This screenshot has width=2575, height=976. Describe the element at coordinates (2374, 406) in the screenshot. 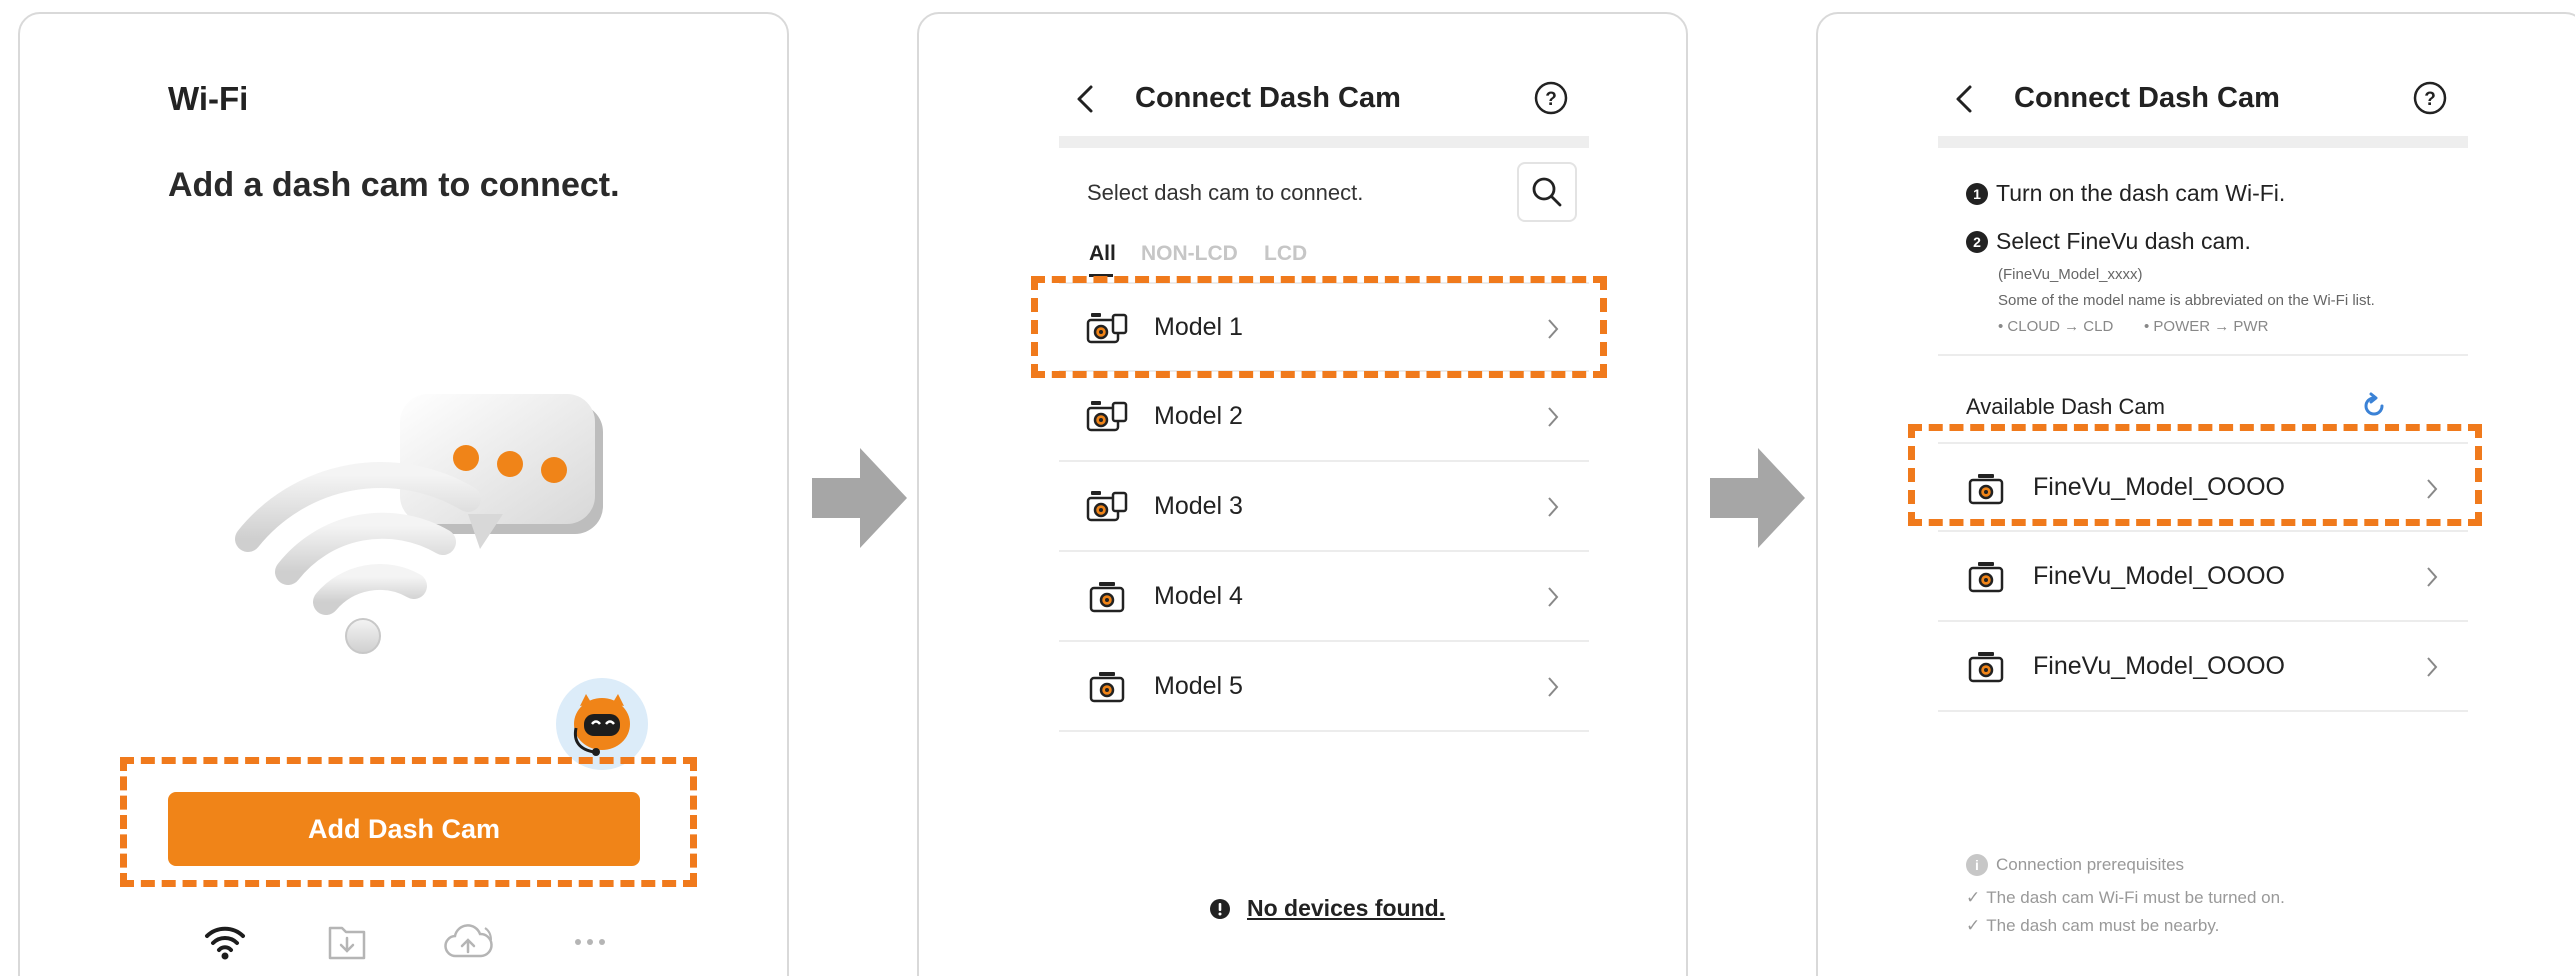

I see `refresh-icon` at that location.